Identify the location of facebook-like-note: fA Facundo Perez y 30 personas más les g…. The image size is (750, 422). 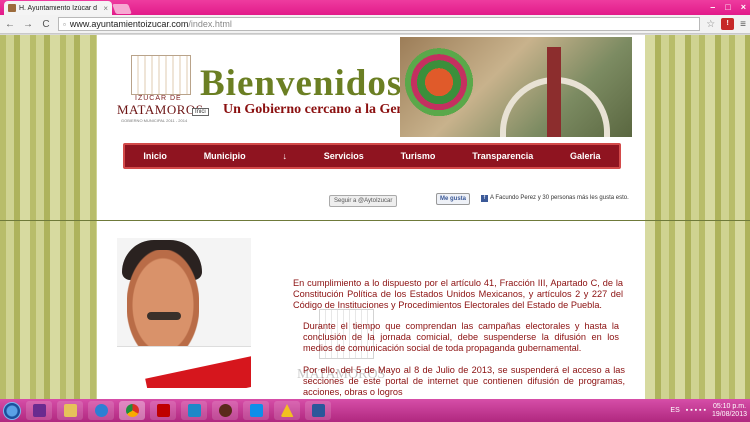
(555, 198).